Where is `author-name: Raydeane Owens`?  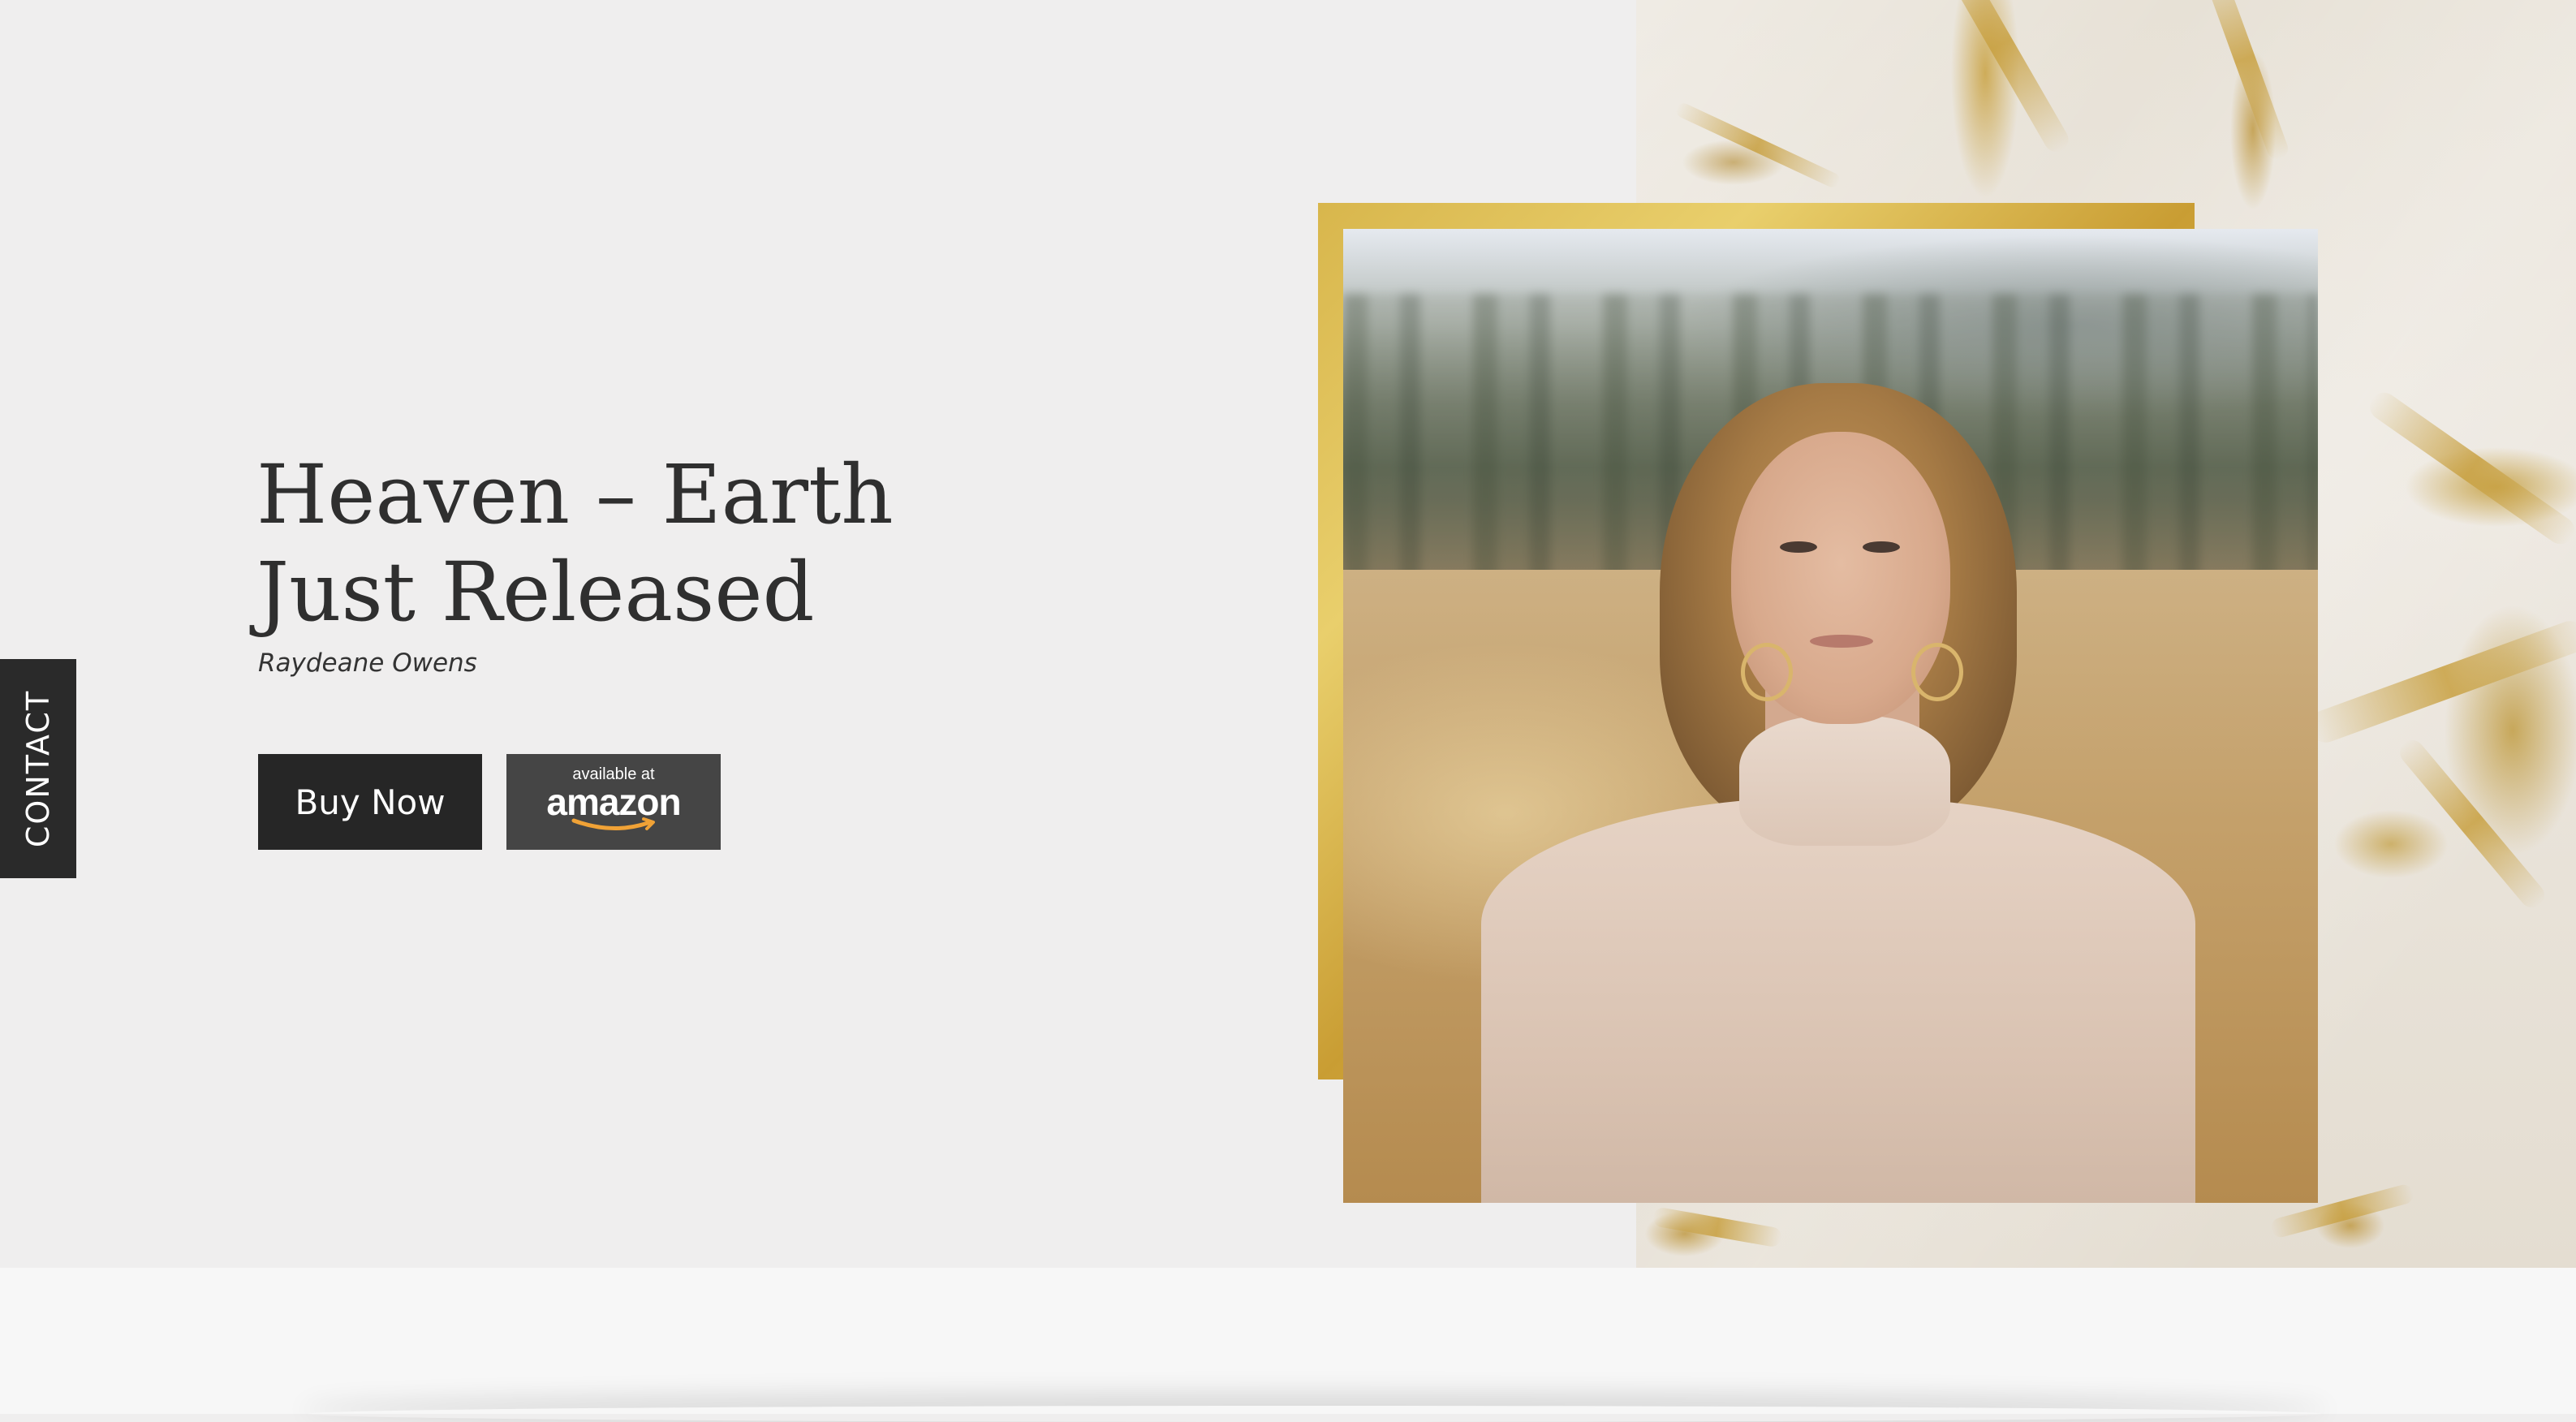 author-name: Raydeane Owens is located at coordinates (367, 664).